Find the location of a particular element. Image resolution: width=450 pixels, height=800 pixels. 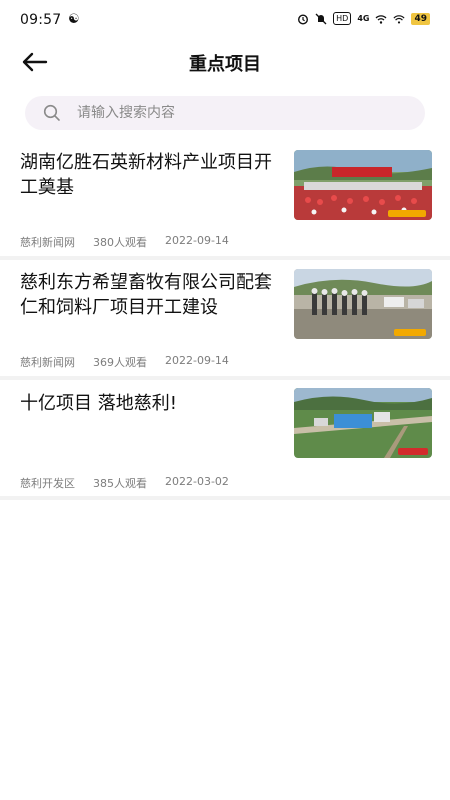

article-meta: 慈利新闻网 380人观看 2022-09-14 is located at coordinates (133, 242).